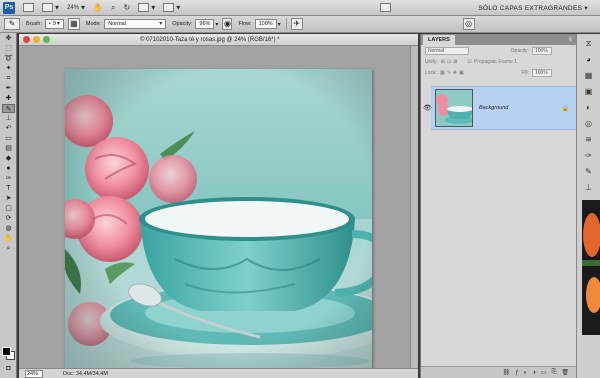  What do you see at coordinates (8, 78) in the screenshot?
I see `crop-tool-icon: ⌗` at bounding box center [8, 78].